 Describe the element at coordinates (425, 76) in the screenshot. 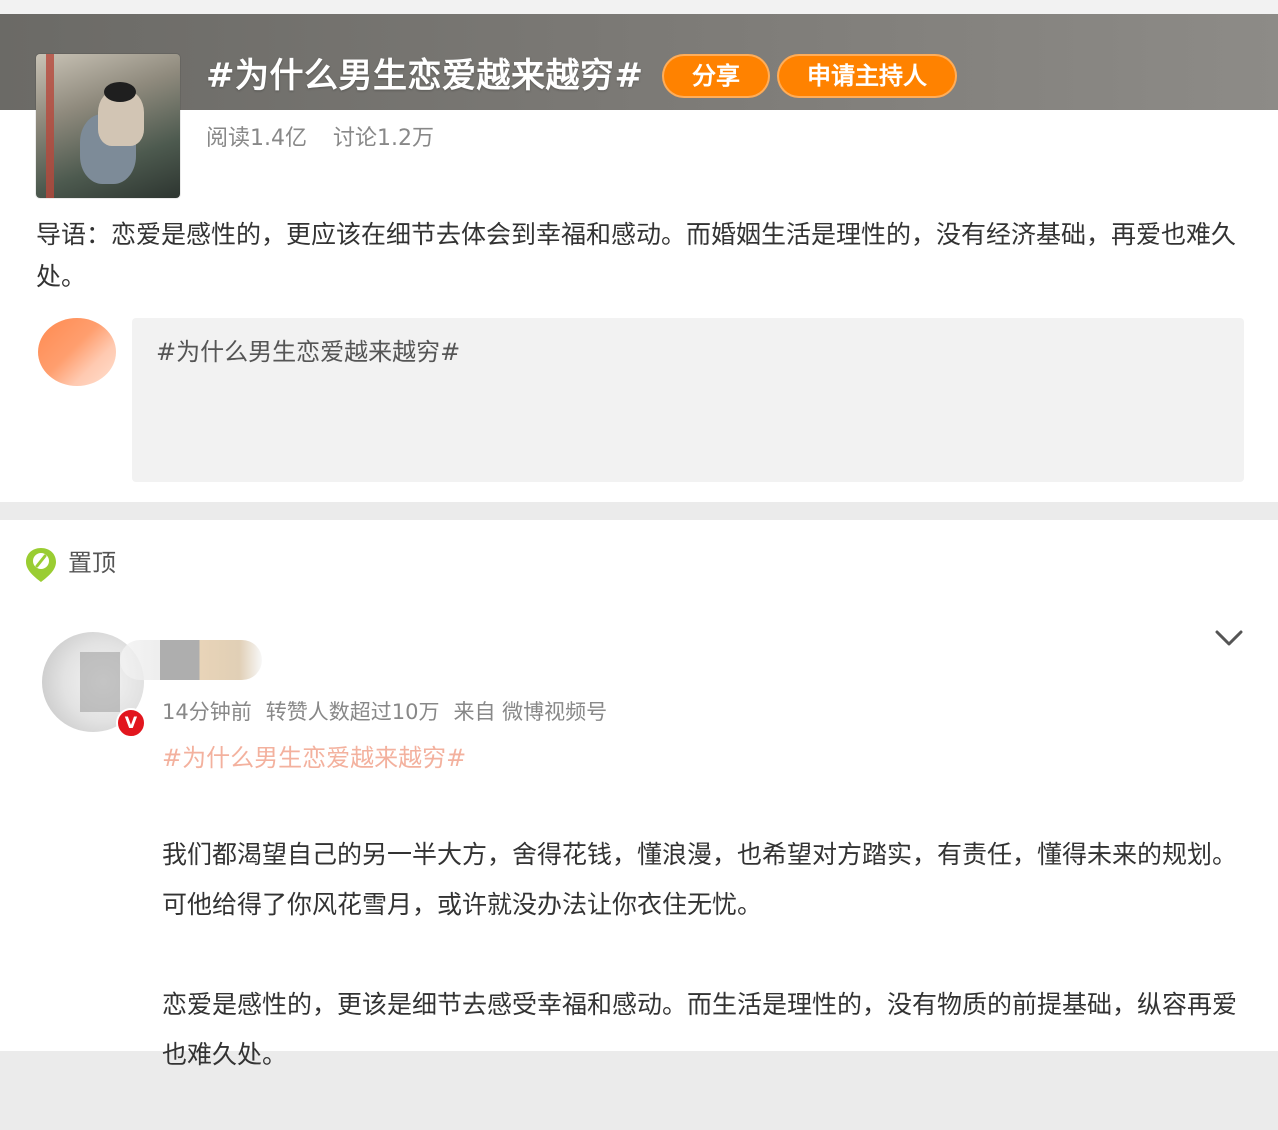

I see `topic-title: #为什么男生恋爱越来越穷#` at that location.